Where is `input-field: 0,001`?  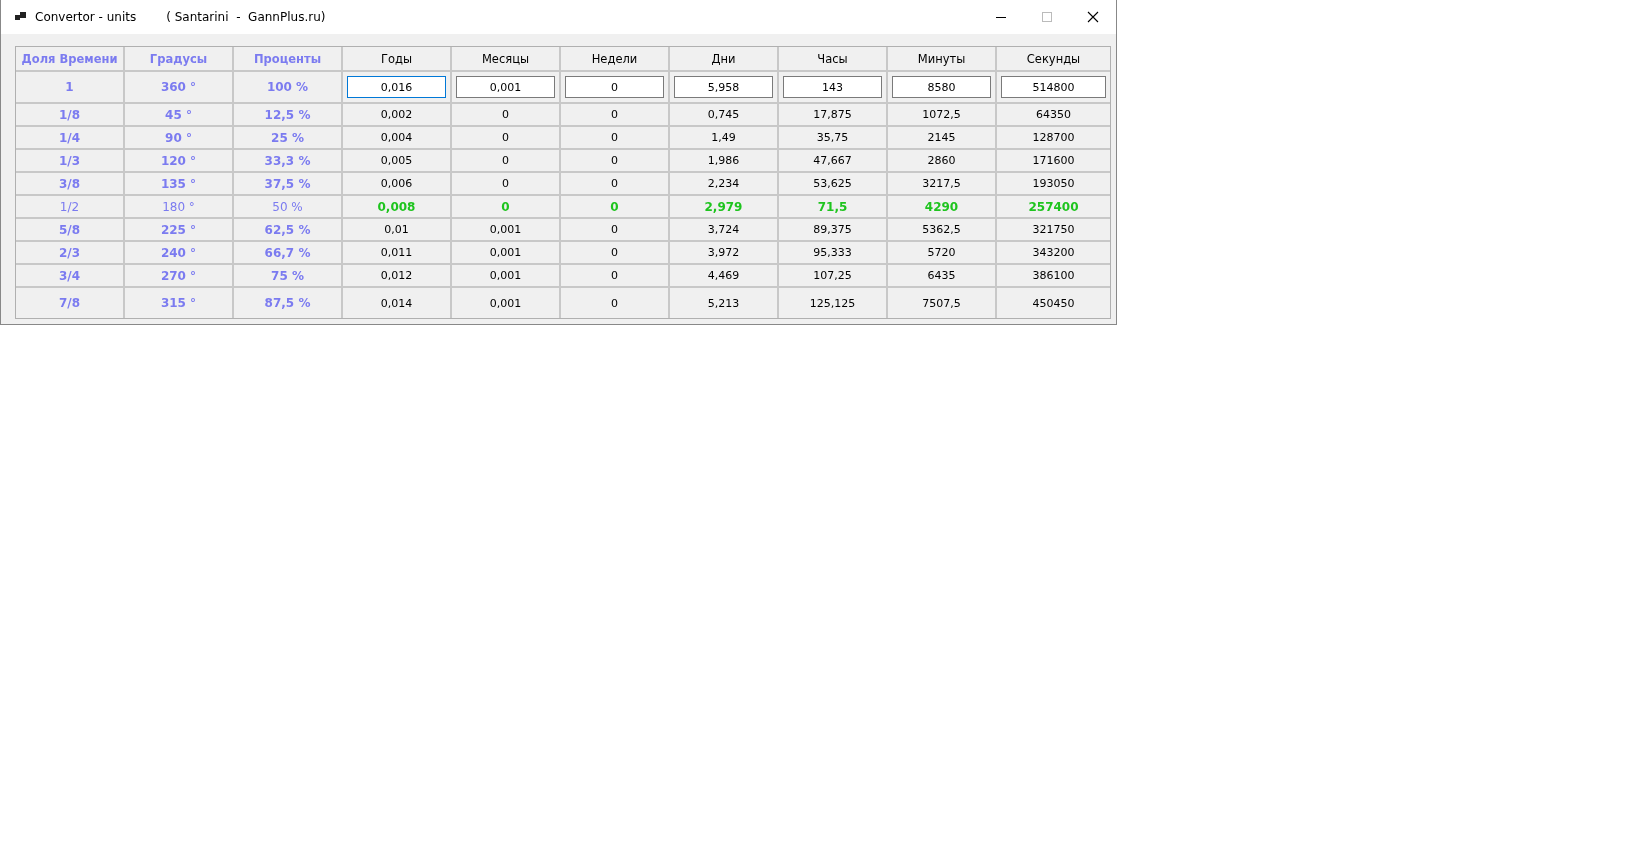 input-field: 0,001 is located at coordinates (505, 87).